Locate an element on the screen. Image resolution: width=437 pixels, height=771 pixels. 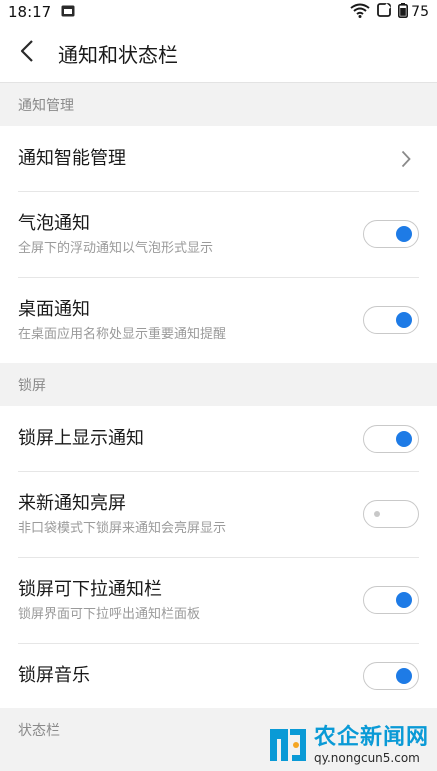
row-text: 锁屏可下拉通知栏 锁屏界面可下拉呼出通知栏面板 is located at coordinates (109, 600).